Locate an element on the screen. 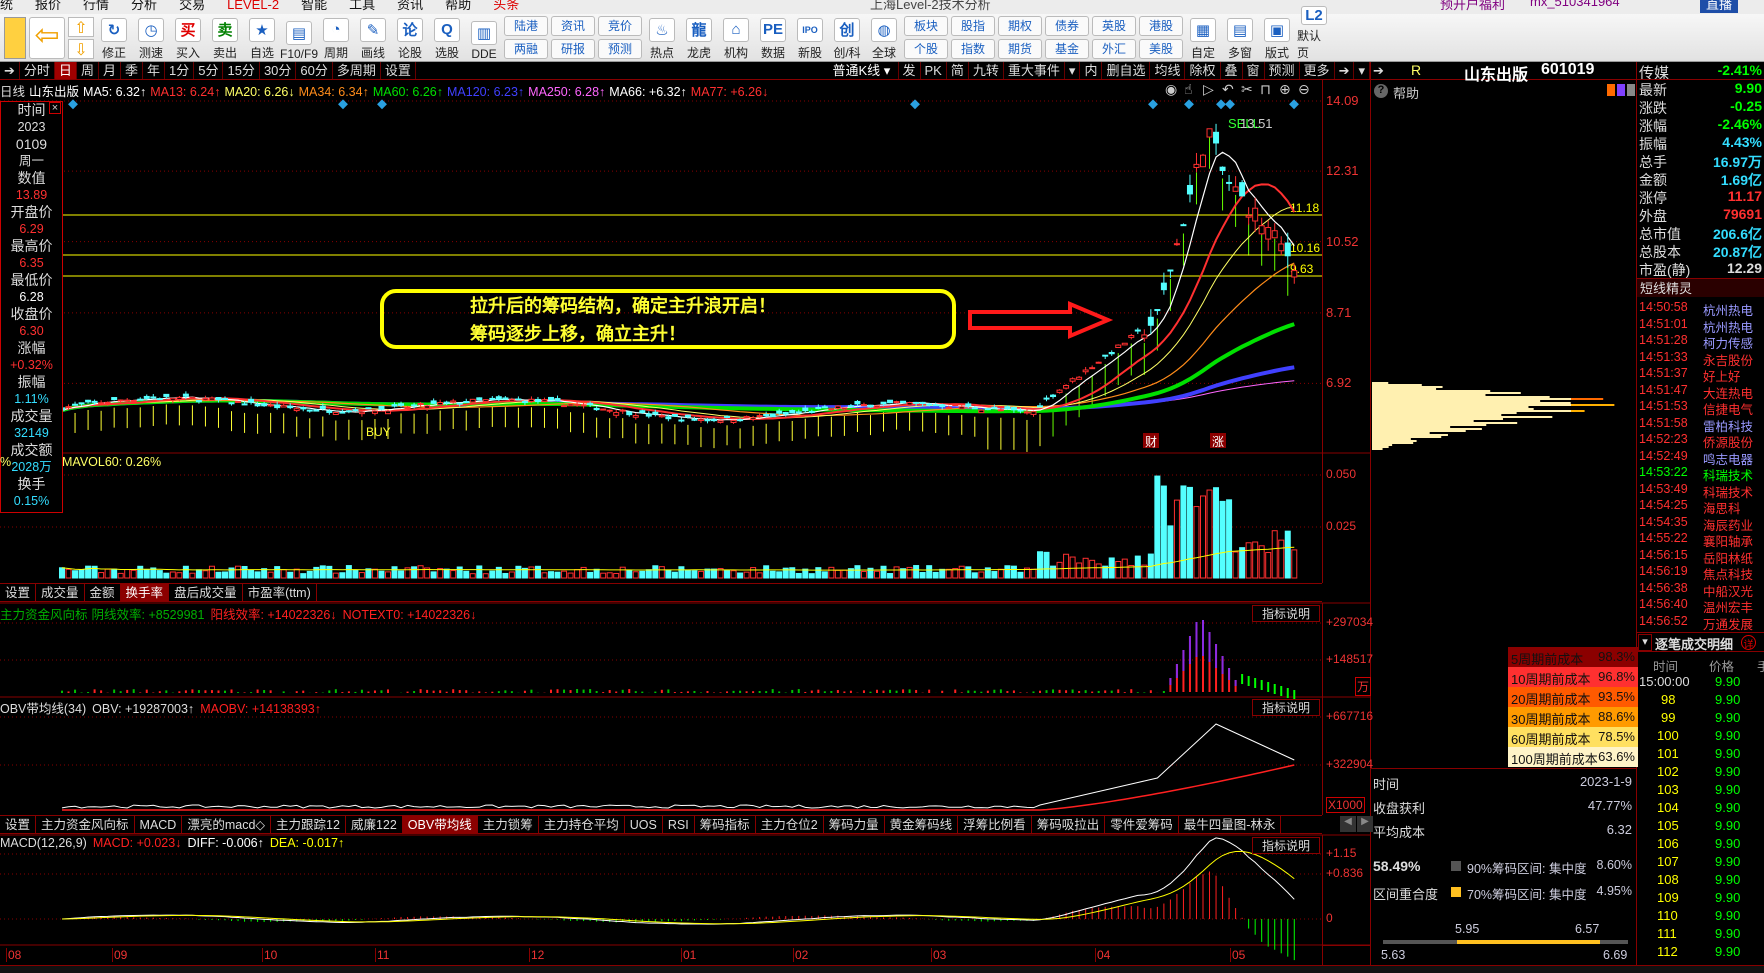  sprite-item: 14:56:19 焦点科技 is located at coordinates (1700, 573).